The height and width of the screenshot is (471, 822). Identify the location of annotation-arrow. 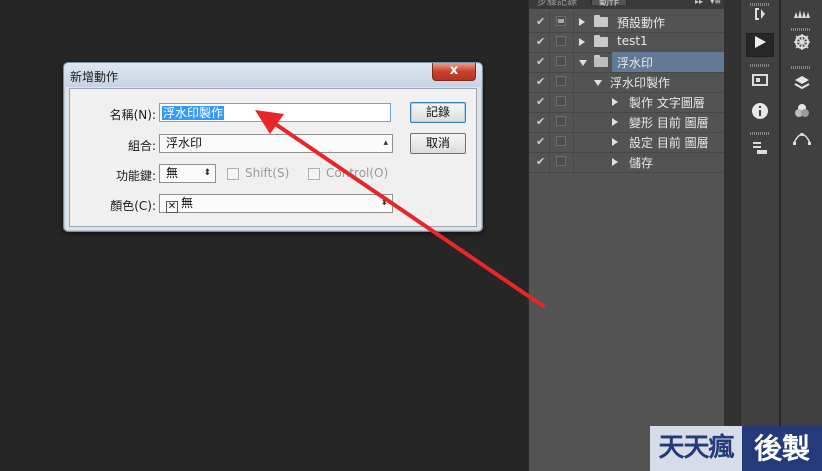
(400, 209).